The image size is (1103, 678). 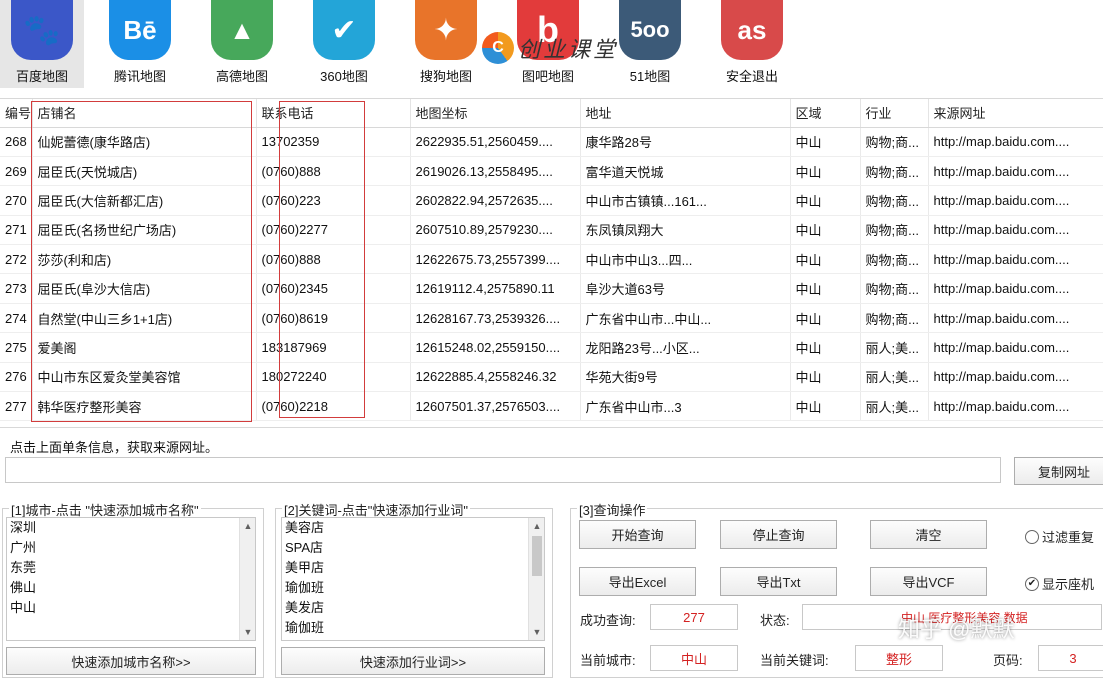 What do you see at coordinates (685, 142) in the screenshot?
I see `cell-address: 康华路28号` at bounding box center [685, 142].